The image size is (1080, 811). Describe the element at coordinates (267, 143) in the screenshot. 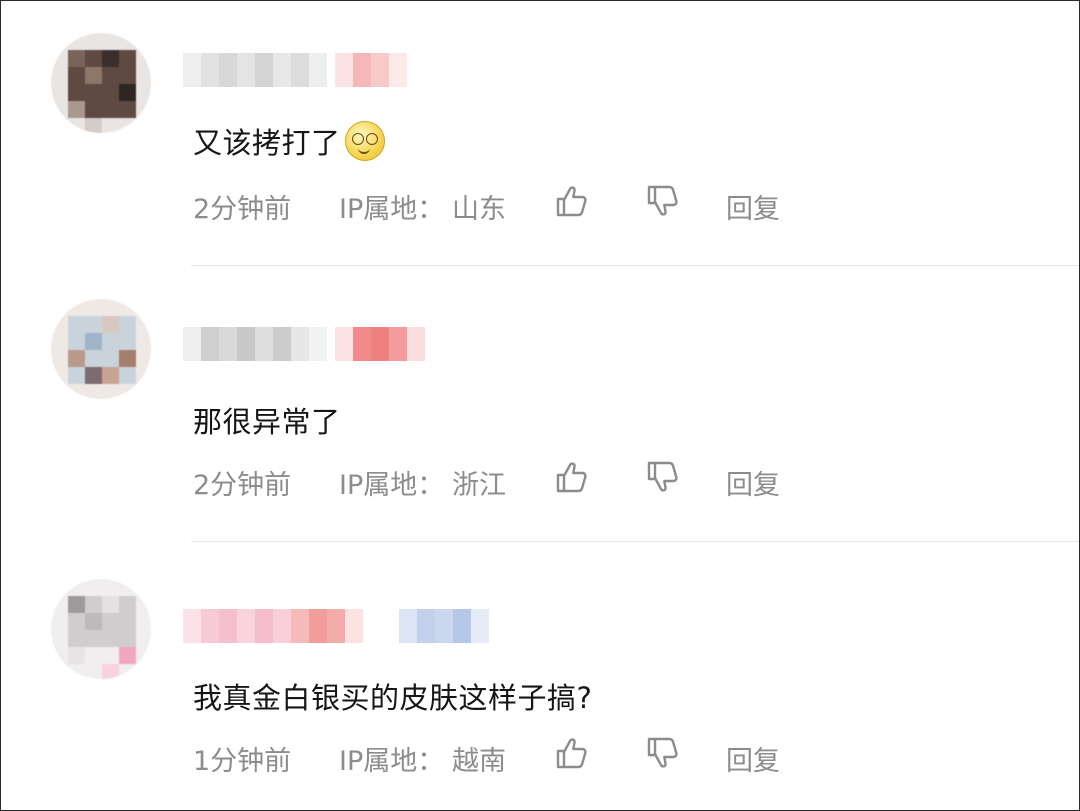

I see `comment-text-content: 又该拷打了` at that location.